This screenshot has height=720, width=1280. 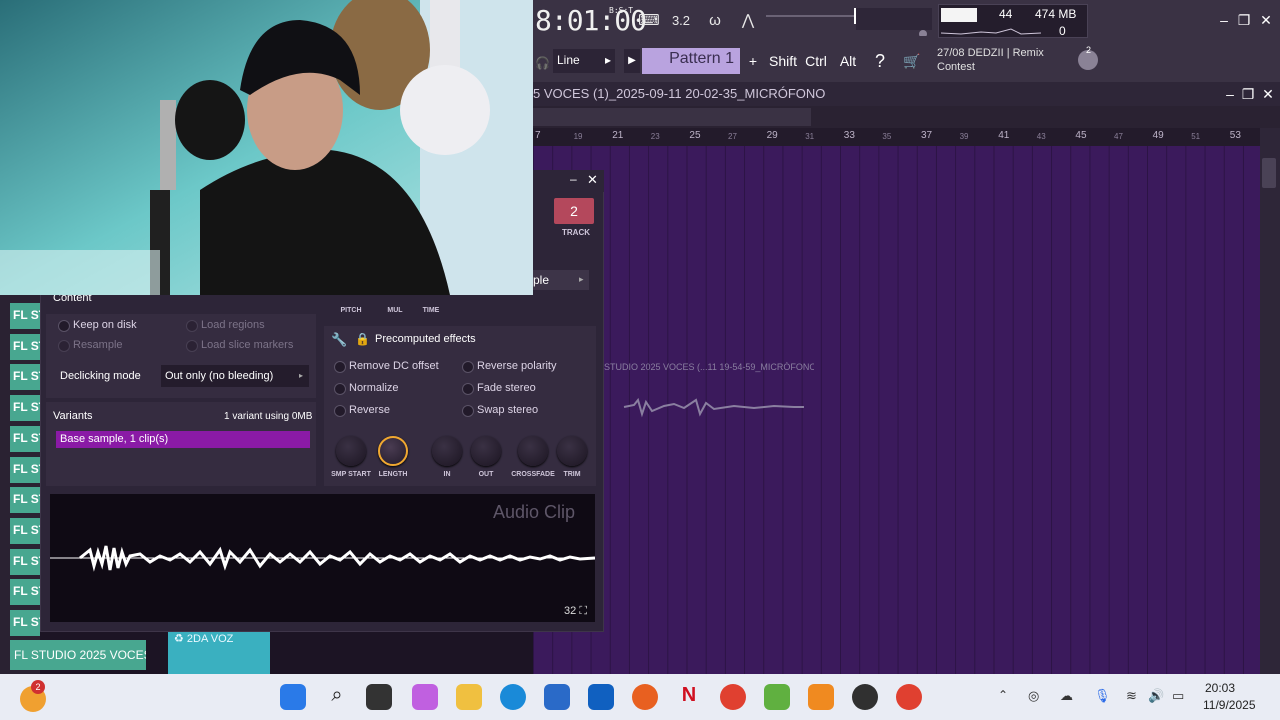 I want to click on clip-2da-voz: ♻ 2DA VOZ, so click(x=219, y=652).